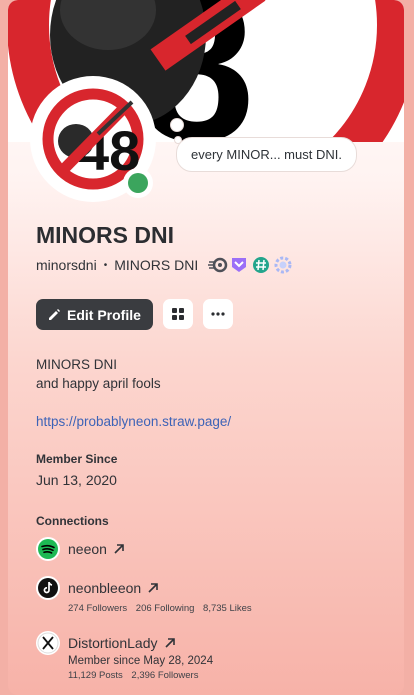  I want to click on profile-actions: Edit Profile, so click(134, 314).